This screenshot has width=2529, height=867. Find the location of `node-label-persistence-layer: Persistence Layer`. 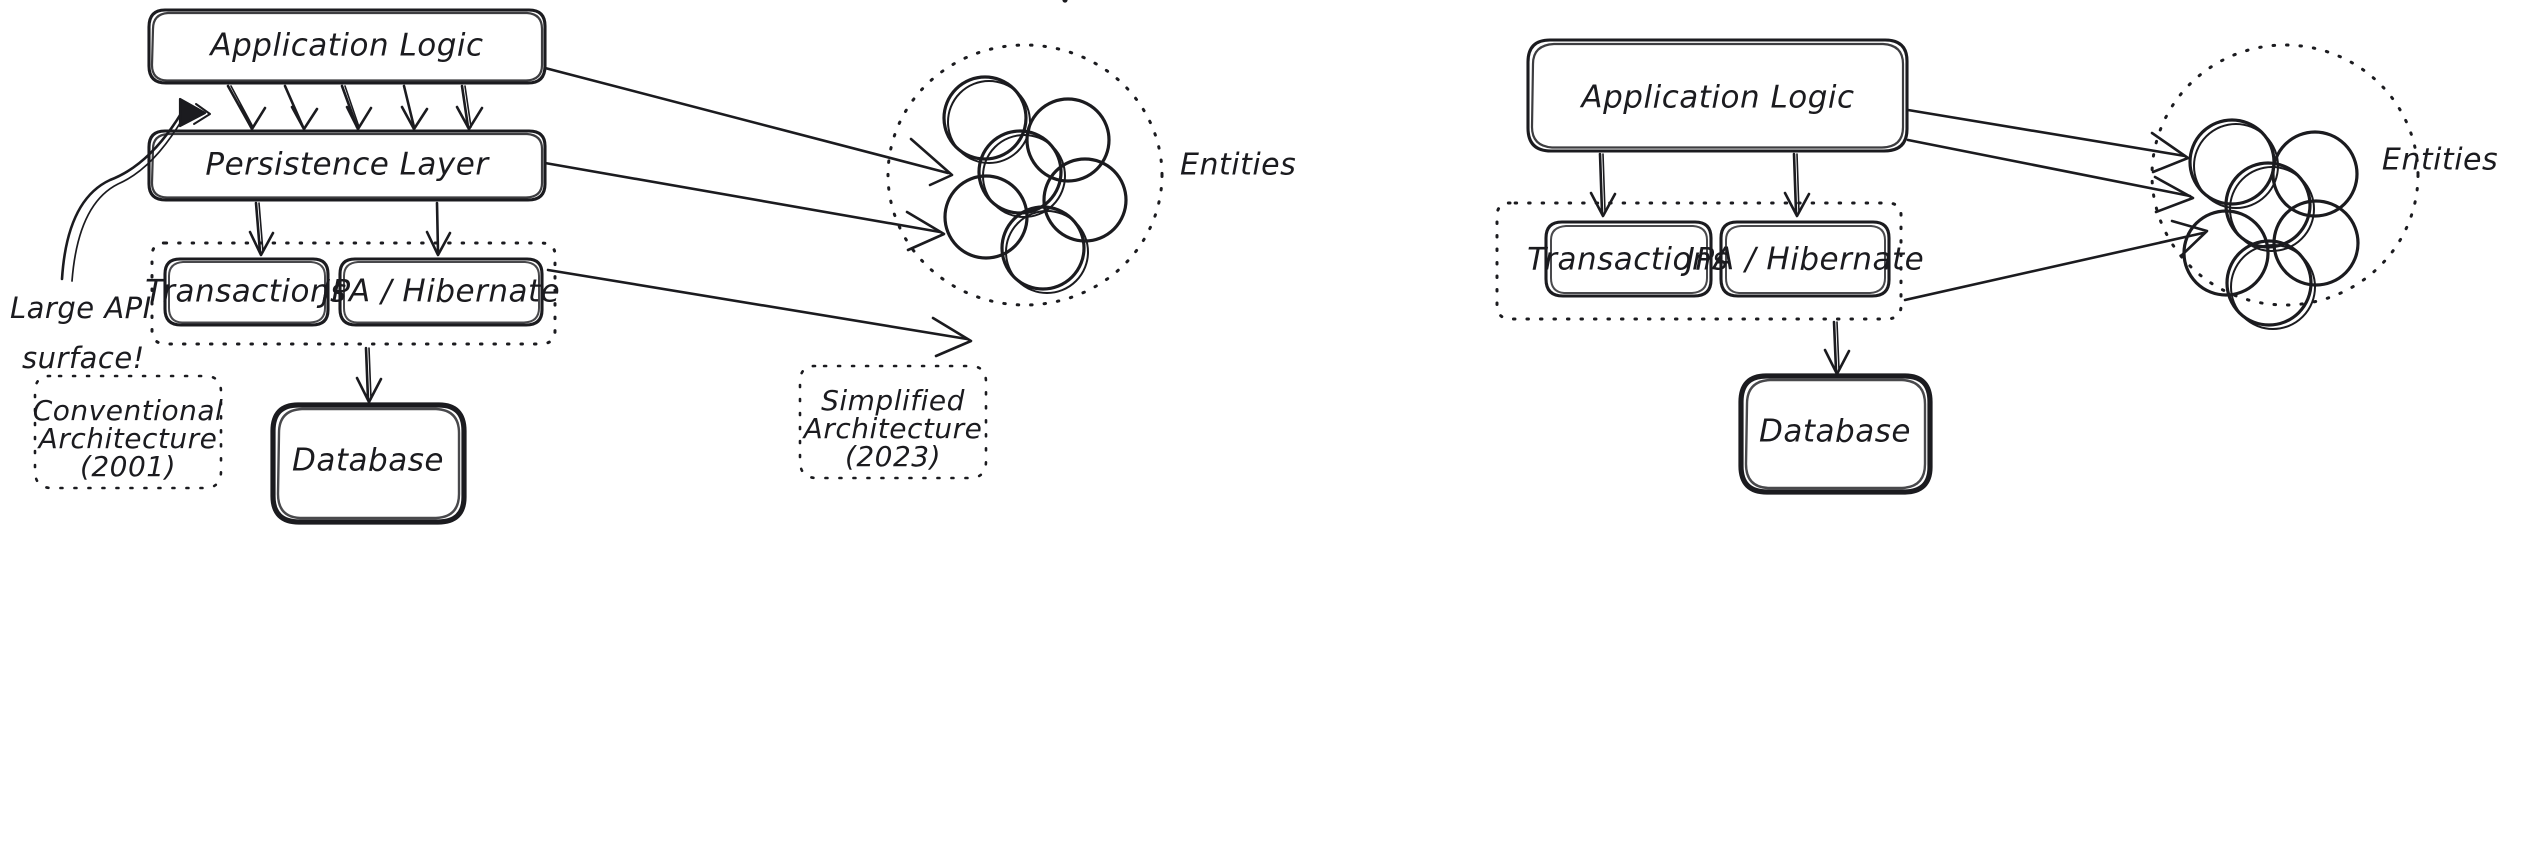

node-label-persistence-layer: Persistence Layer is located at coordinates (347, 165).